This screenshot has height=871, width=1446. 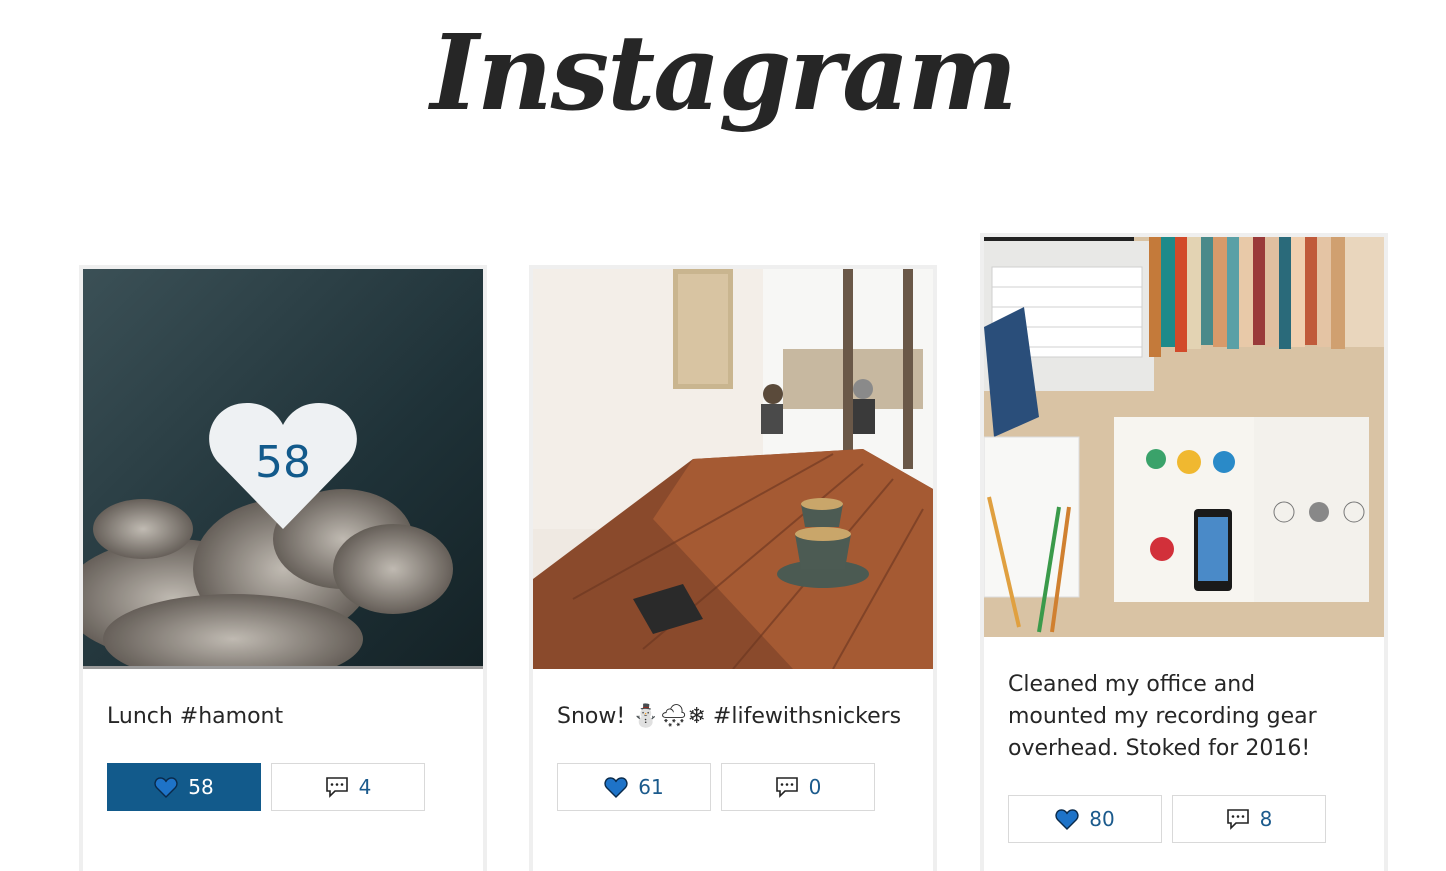 What do you see at coordinates (723, 72) in the screenshot?
I see `instagram-logo: Instagram` at bounding box center [723, 72].